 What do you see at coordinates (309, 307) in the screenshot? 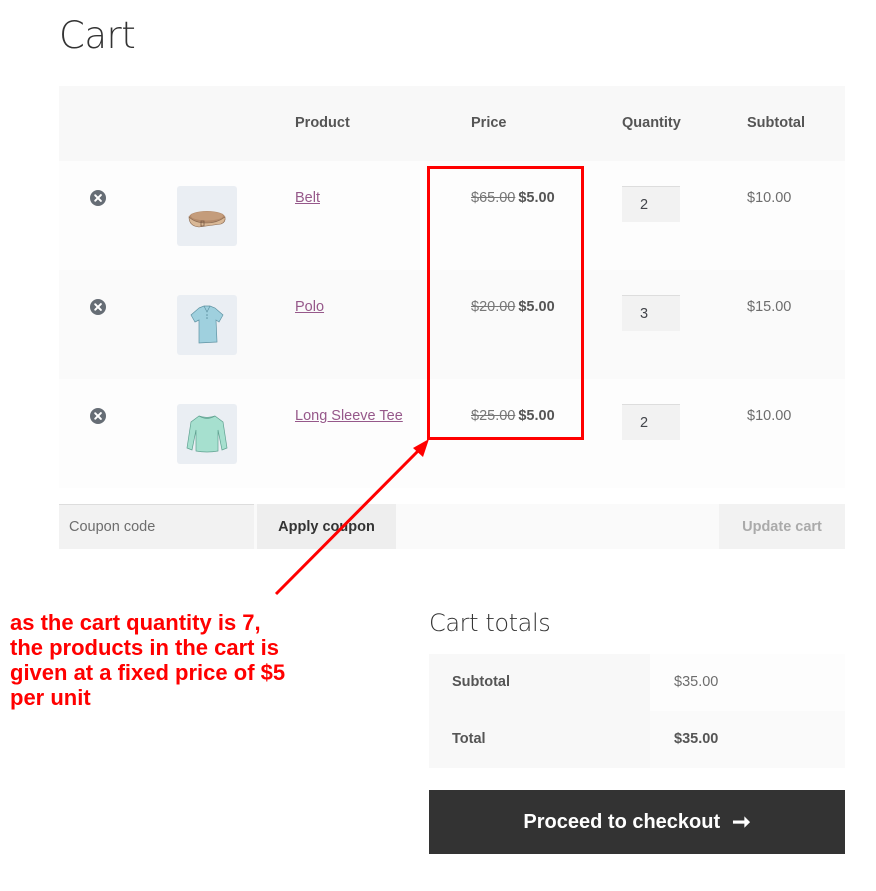
I see `product-link: Polo` at bounding box center [309, 307].